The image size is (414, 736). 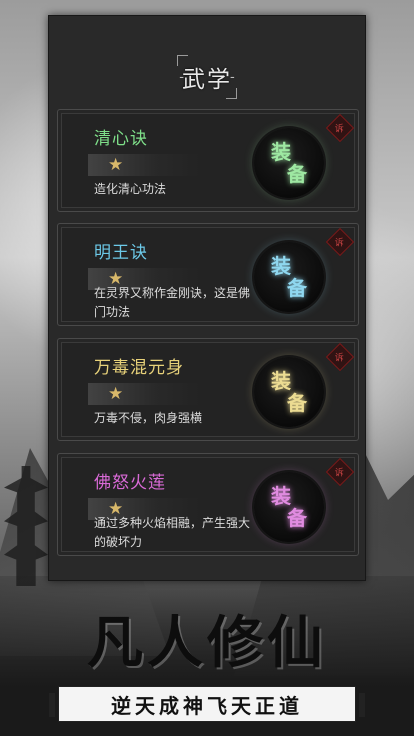 I want to click on skill-description: 在灵界又称作金刚诀，这是佛门功法, so click(x=172, y=302).